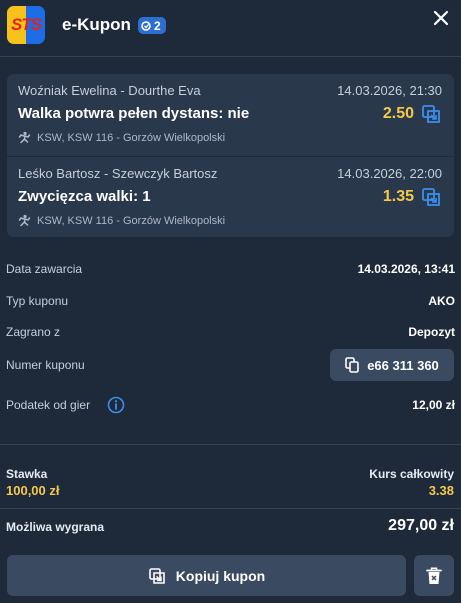  Describe the element at coordinates (411, 474) in the screenshot. I see `total-rate-label: Kurs całkowity` at that location.